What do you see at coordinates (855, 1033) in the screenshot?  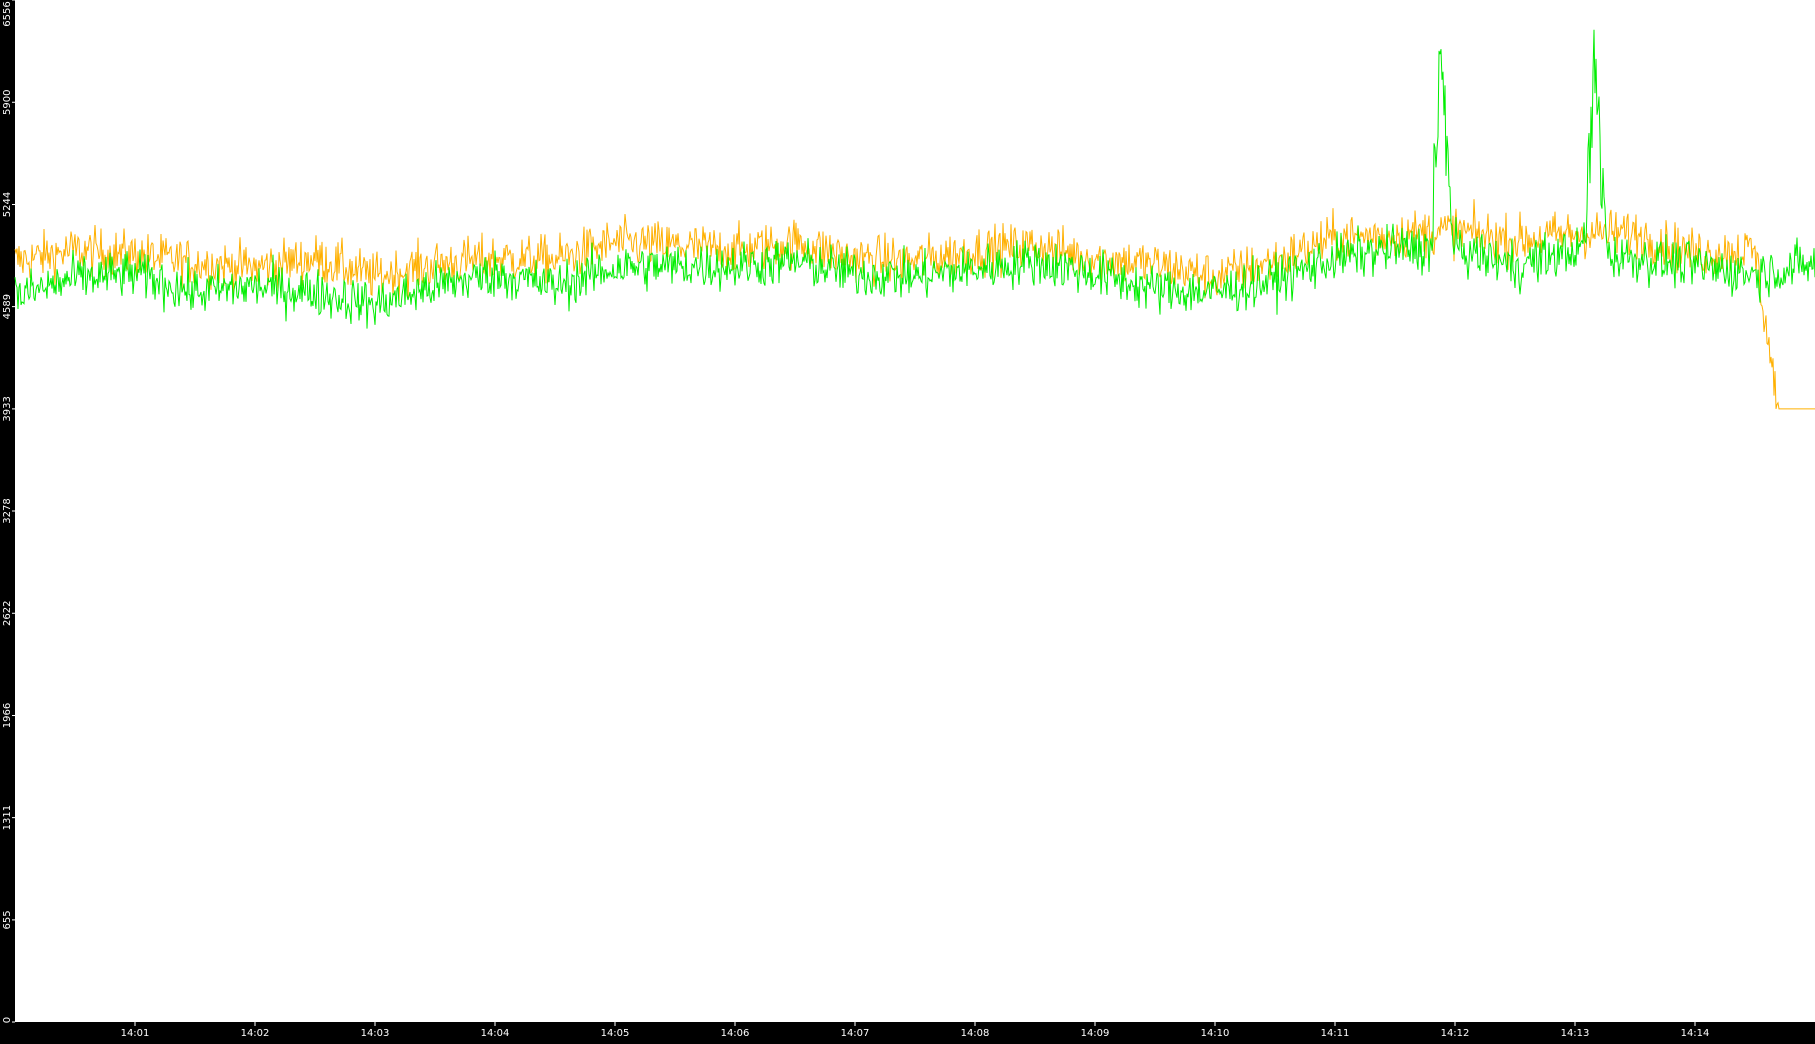 I see `x-tick-label: 14:07` at bounding box center [855, 1033].